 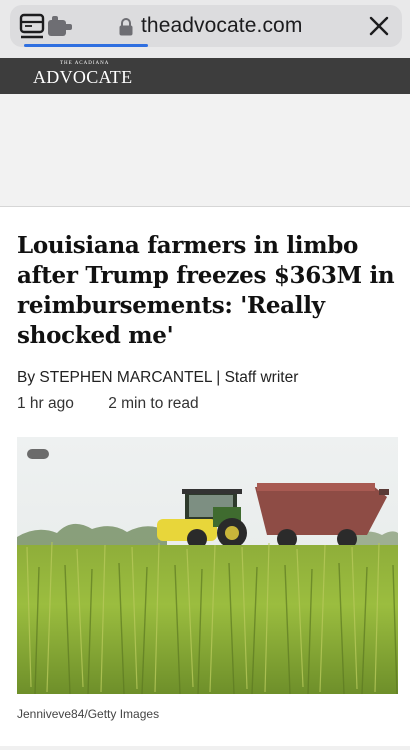 What do you see at coordinates (379, 26) in the screenshot?
I see `close-icon` at bounding box center [379, 26].